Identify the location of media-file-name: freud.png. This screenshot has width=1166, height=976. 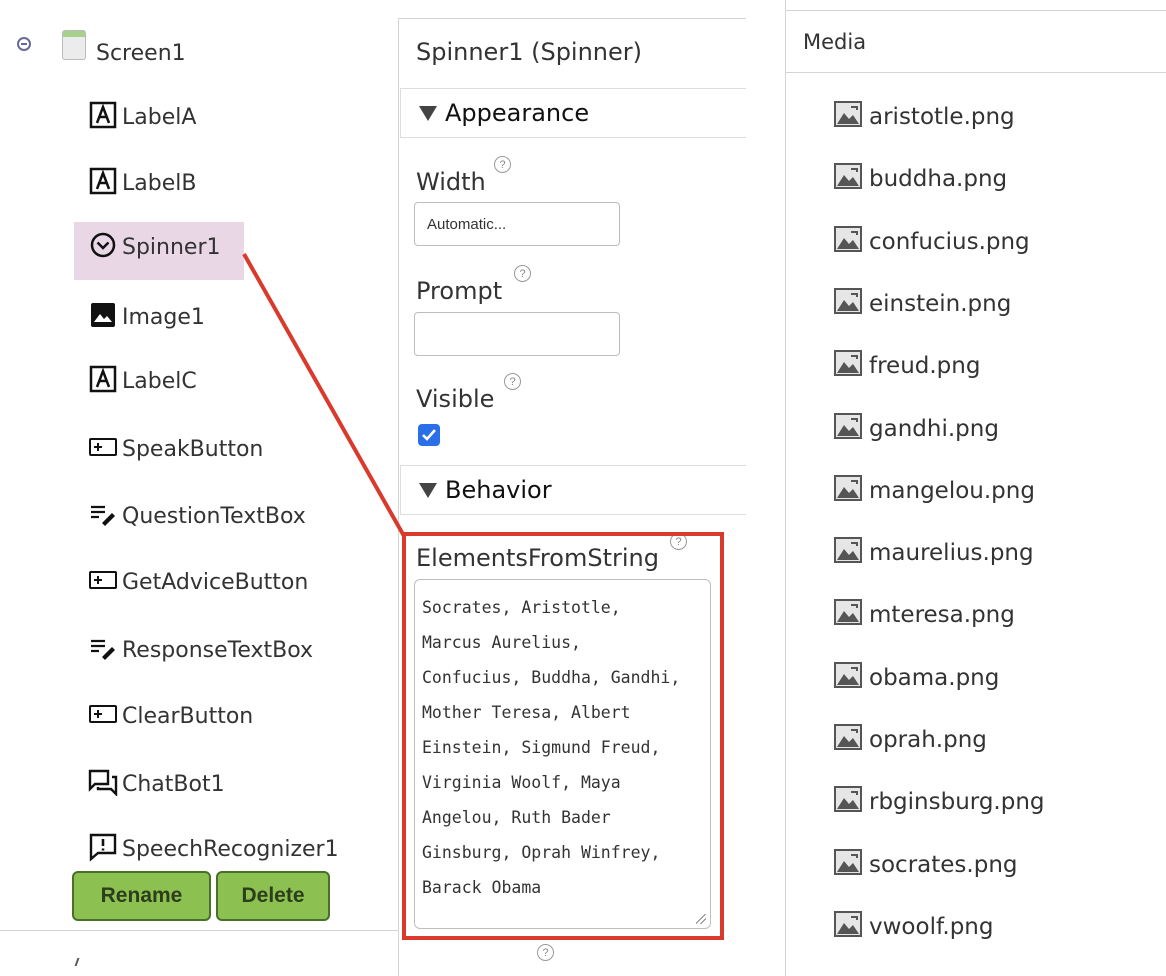
(925, 366).